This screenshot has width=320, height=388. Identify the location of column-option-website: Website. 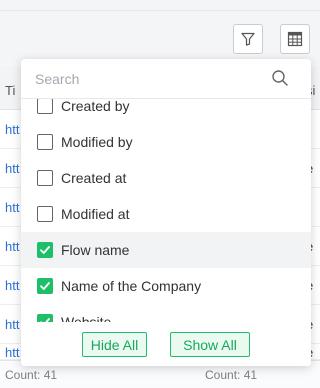
(166, 313).